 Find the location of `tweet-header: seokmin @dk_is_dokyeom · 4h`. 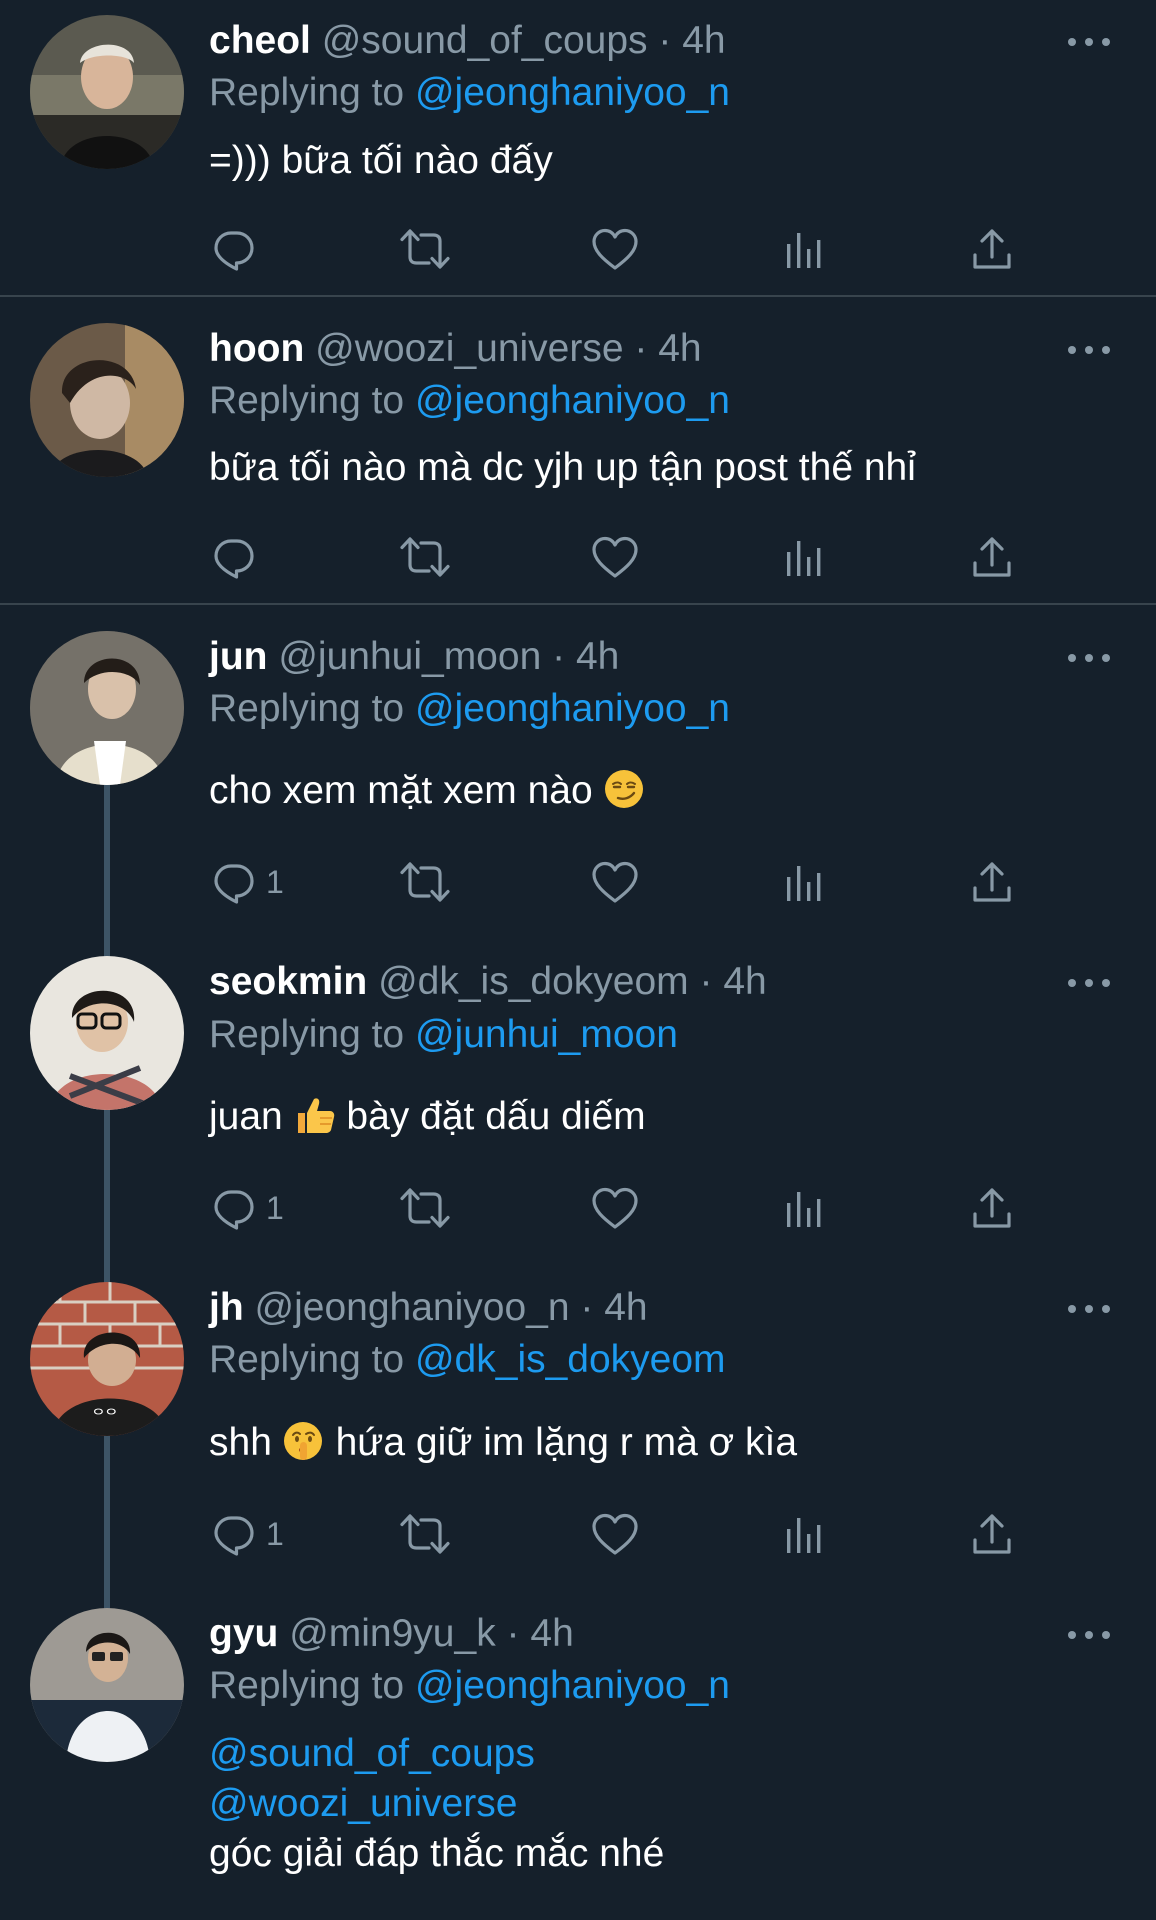

tweet-header: seokmin @dk_is_dokyeom · 4h is located at coordinates (488, 982).